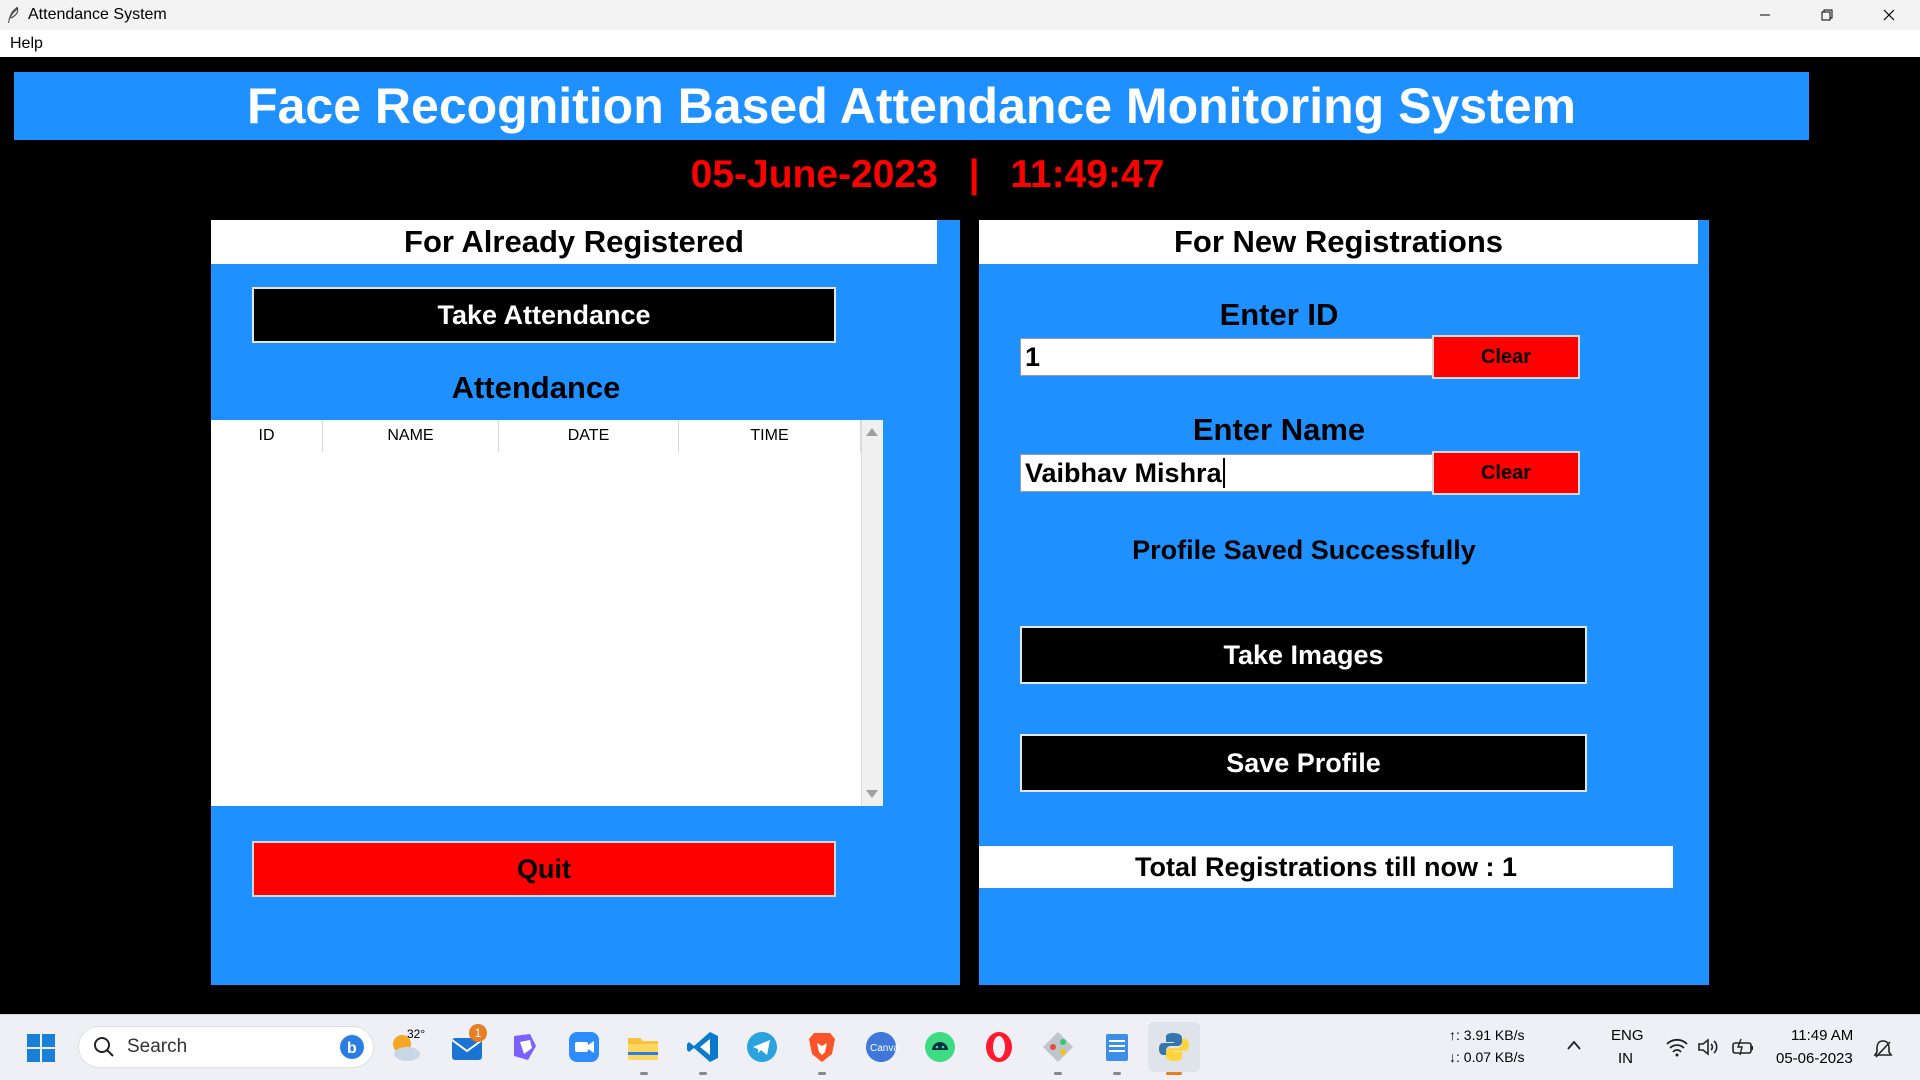  I want to click on vscode-icon, so click(703, 1047).